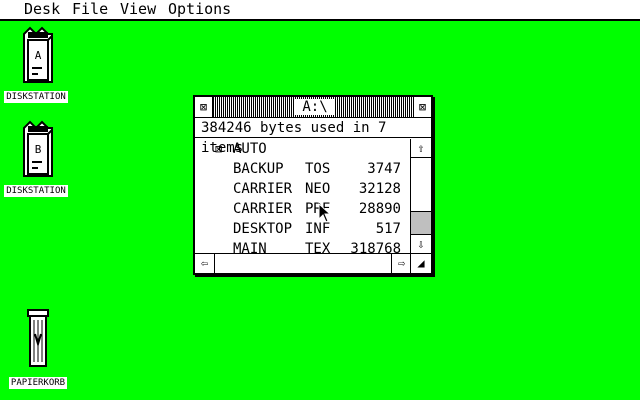 Image resolution: width=640 pixels, height=400 pixels. I want to click on file-extension: NEO, so click(318, 189).